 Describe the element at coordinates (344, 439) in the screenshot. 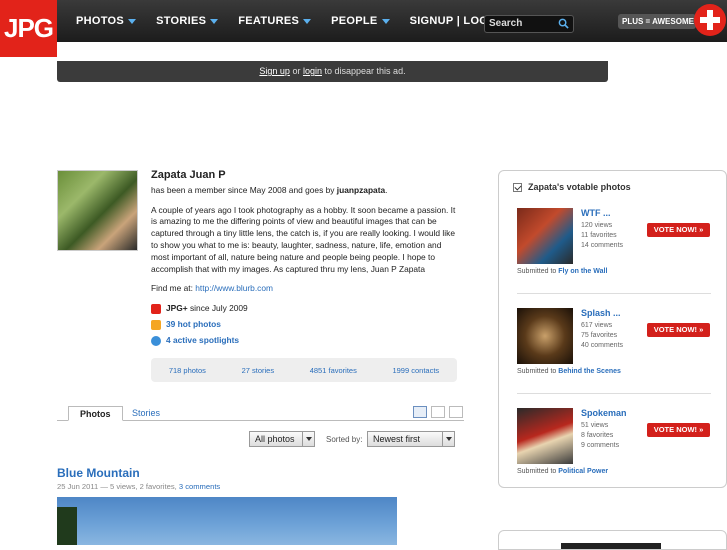

I see `sort-label: Sorted by:` at that location.